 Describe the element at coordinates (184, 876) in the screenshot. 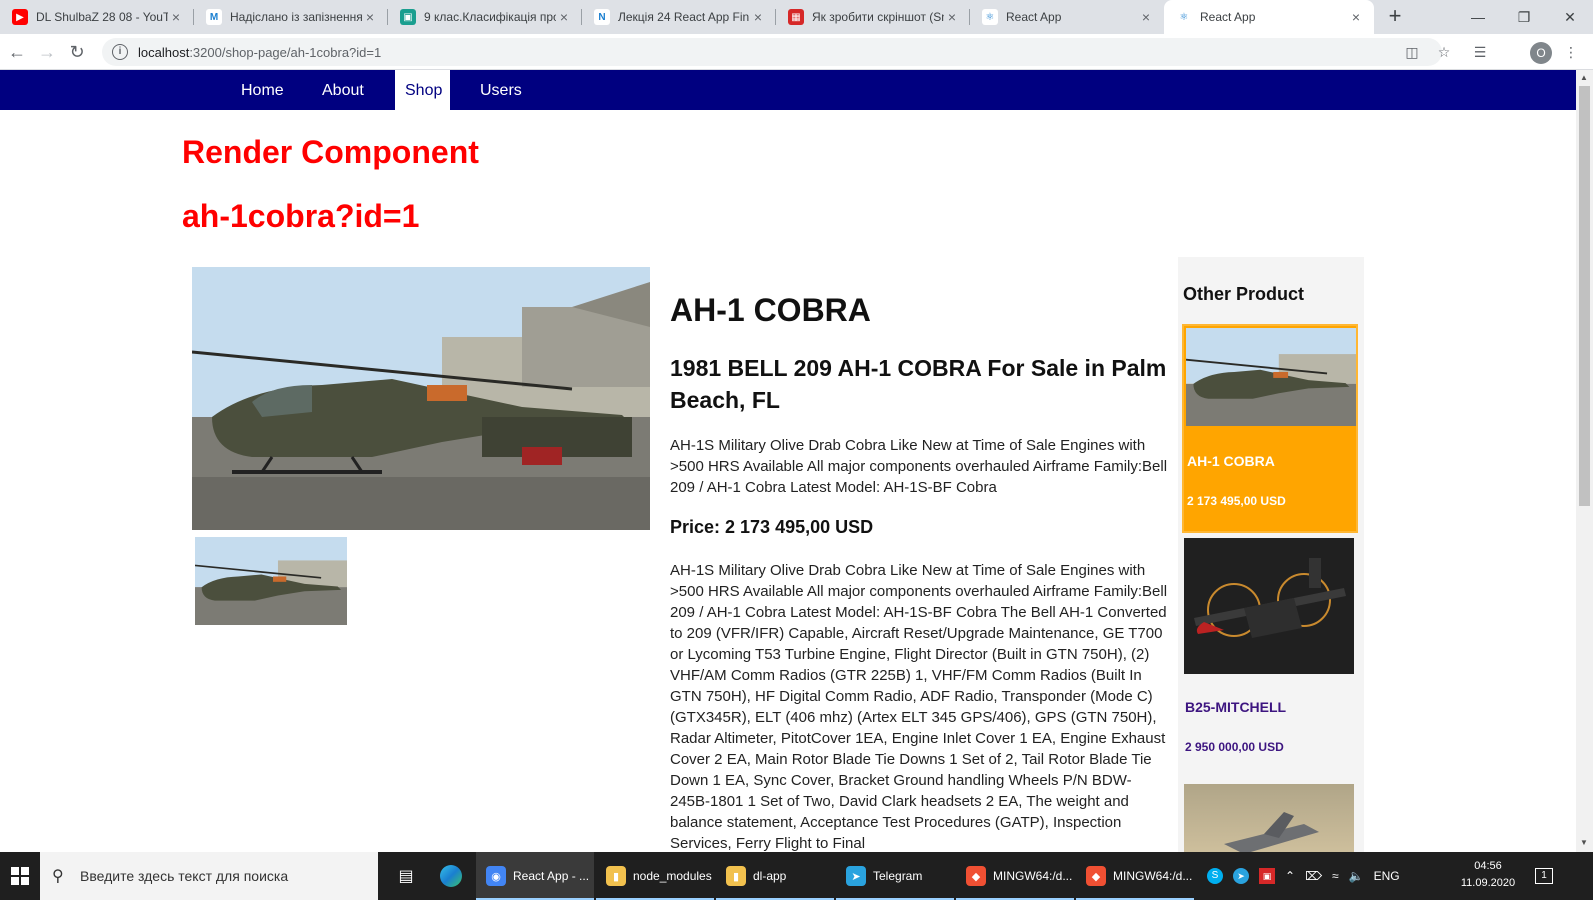

I see `search-placeholder: Введите здесь текст для поиска` at that location.